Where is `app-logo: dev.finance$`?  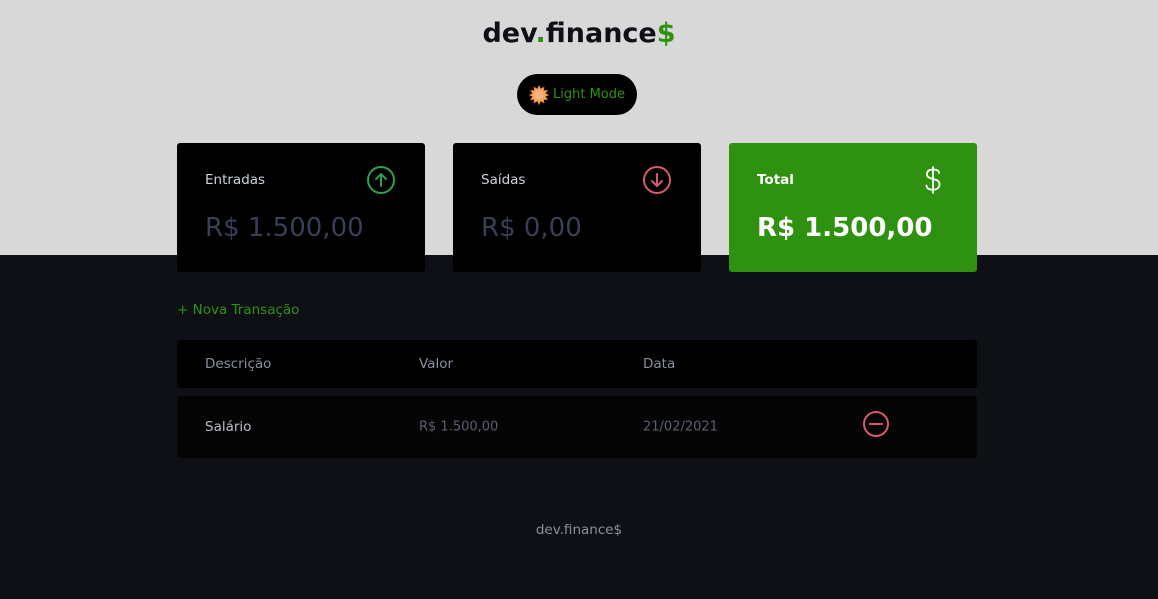
app-logo: dev.finance$ is located at coordinates (579, 33).